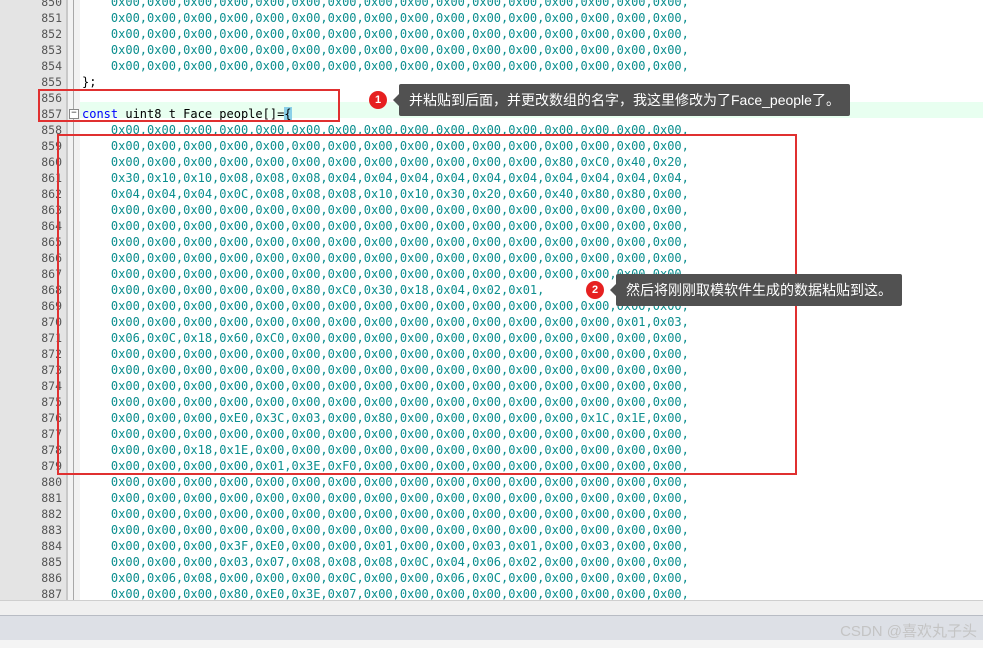 This screenshot has width=983, height=648. What do you see at coordinates (51, 338) in the screenshot?
I see `line-number: 871` at bounding box center [51, 338].